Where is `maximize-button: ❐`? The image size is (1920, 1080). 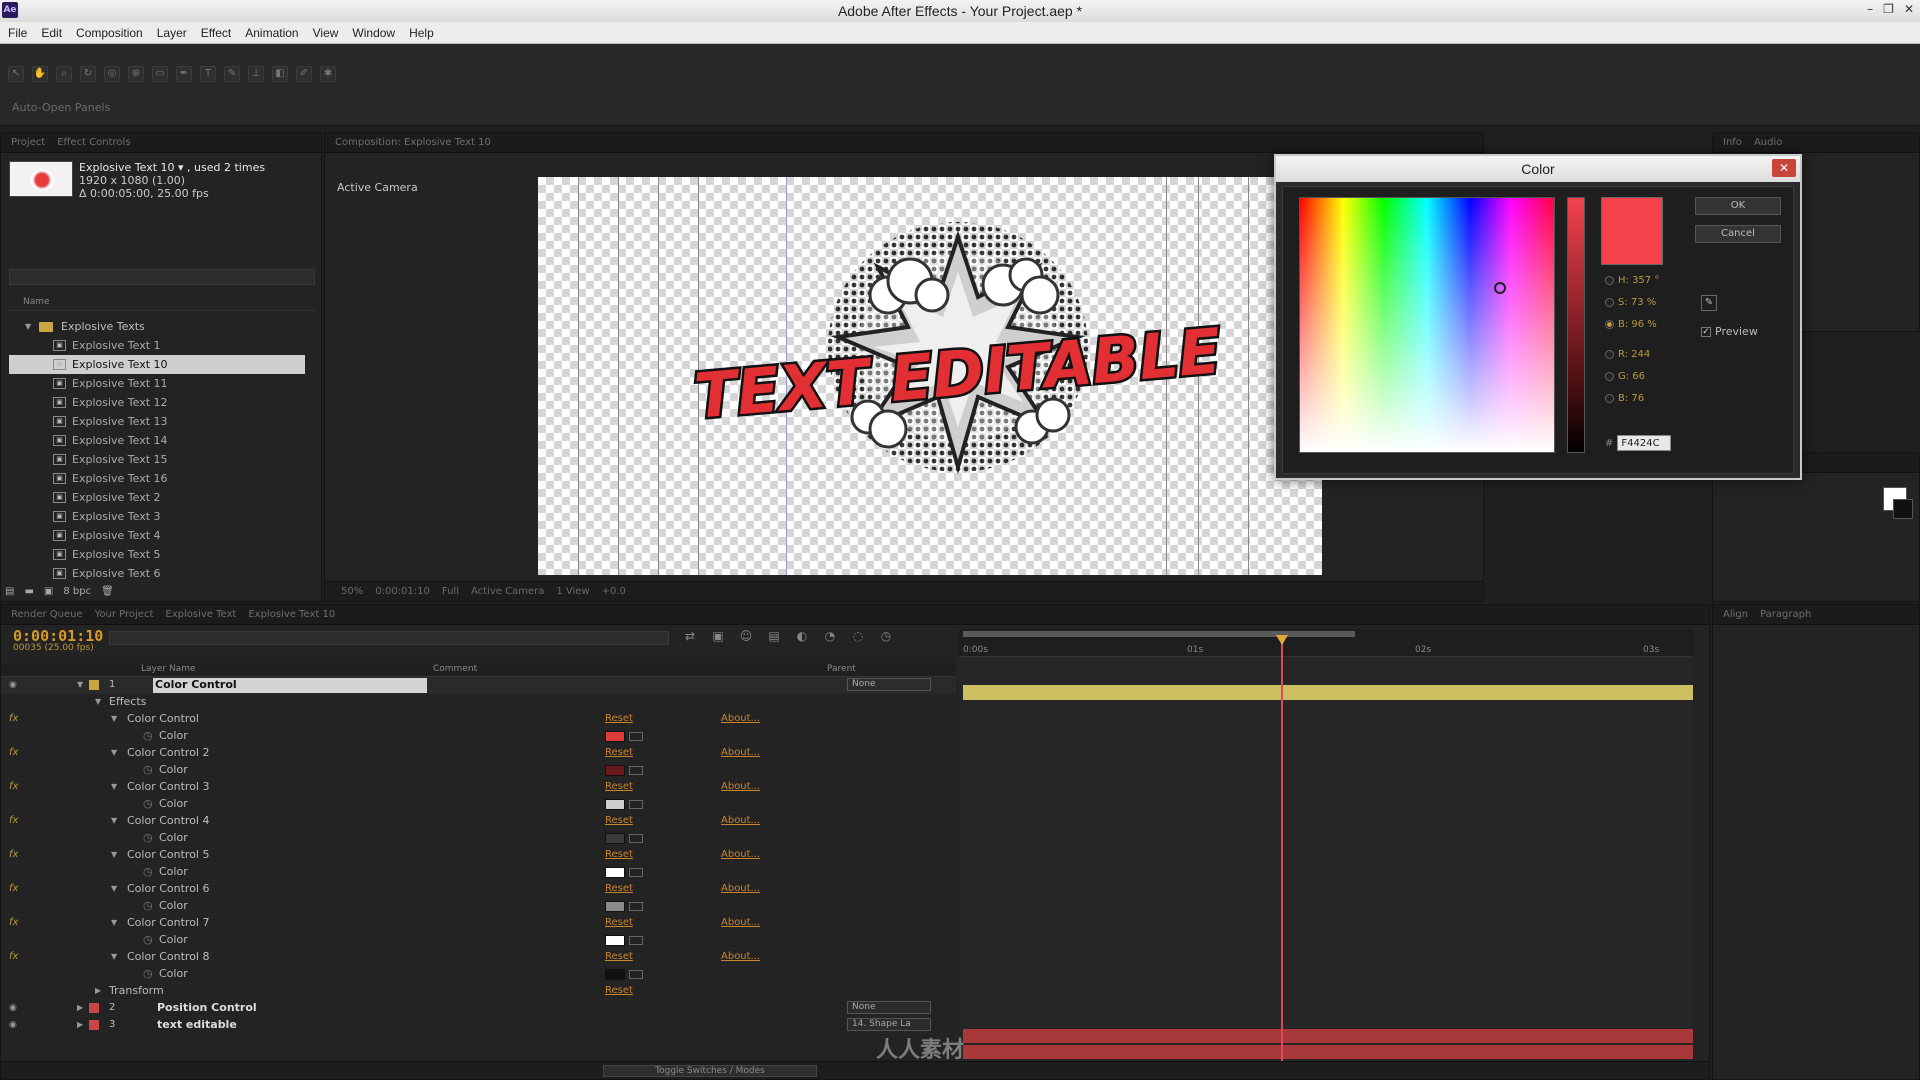
maximize-button: ❐ is located at coordinates (1888, 9).